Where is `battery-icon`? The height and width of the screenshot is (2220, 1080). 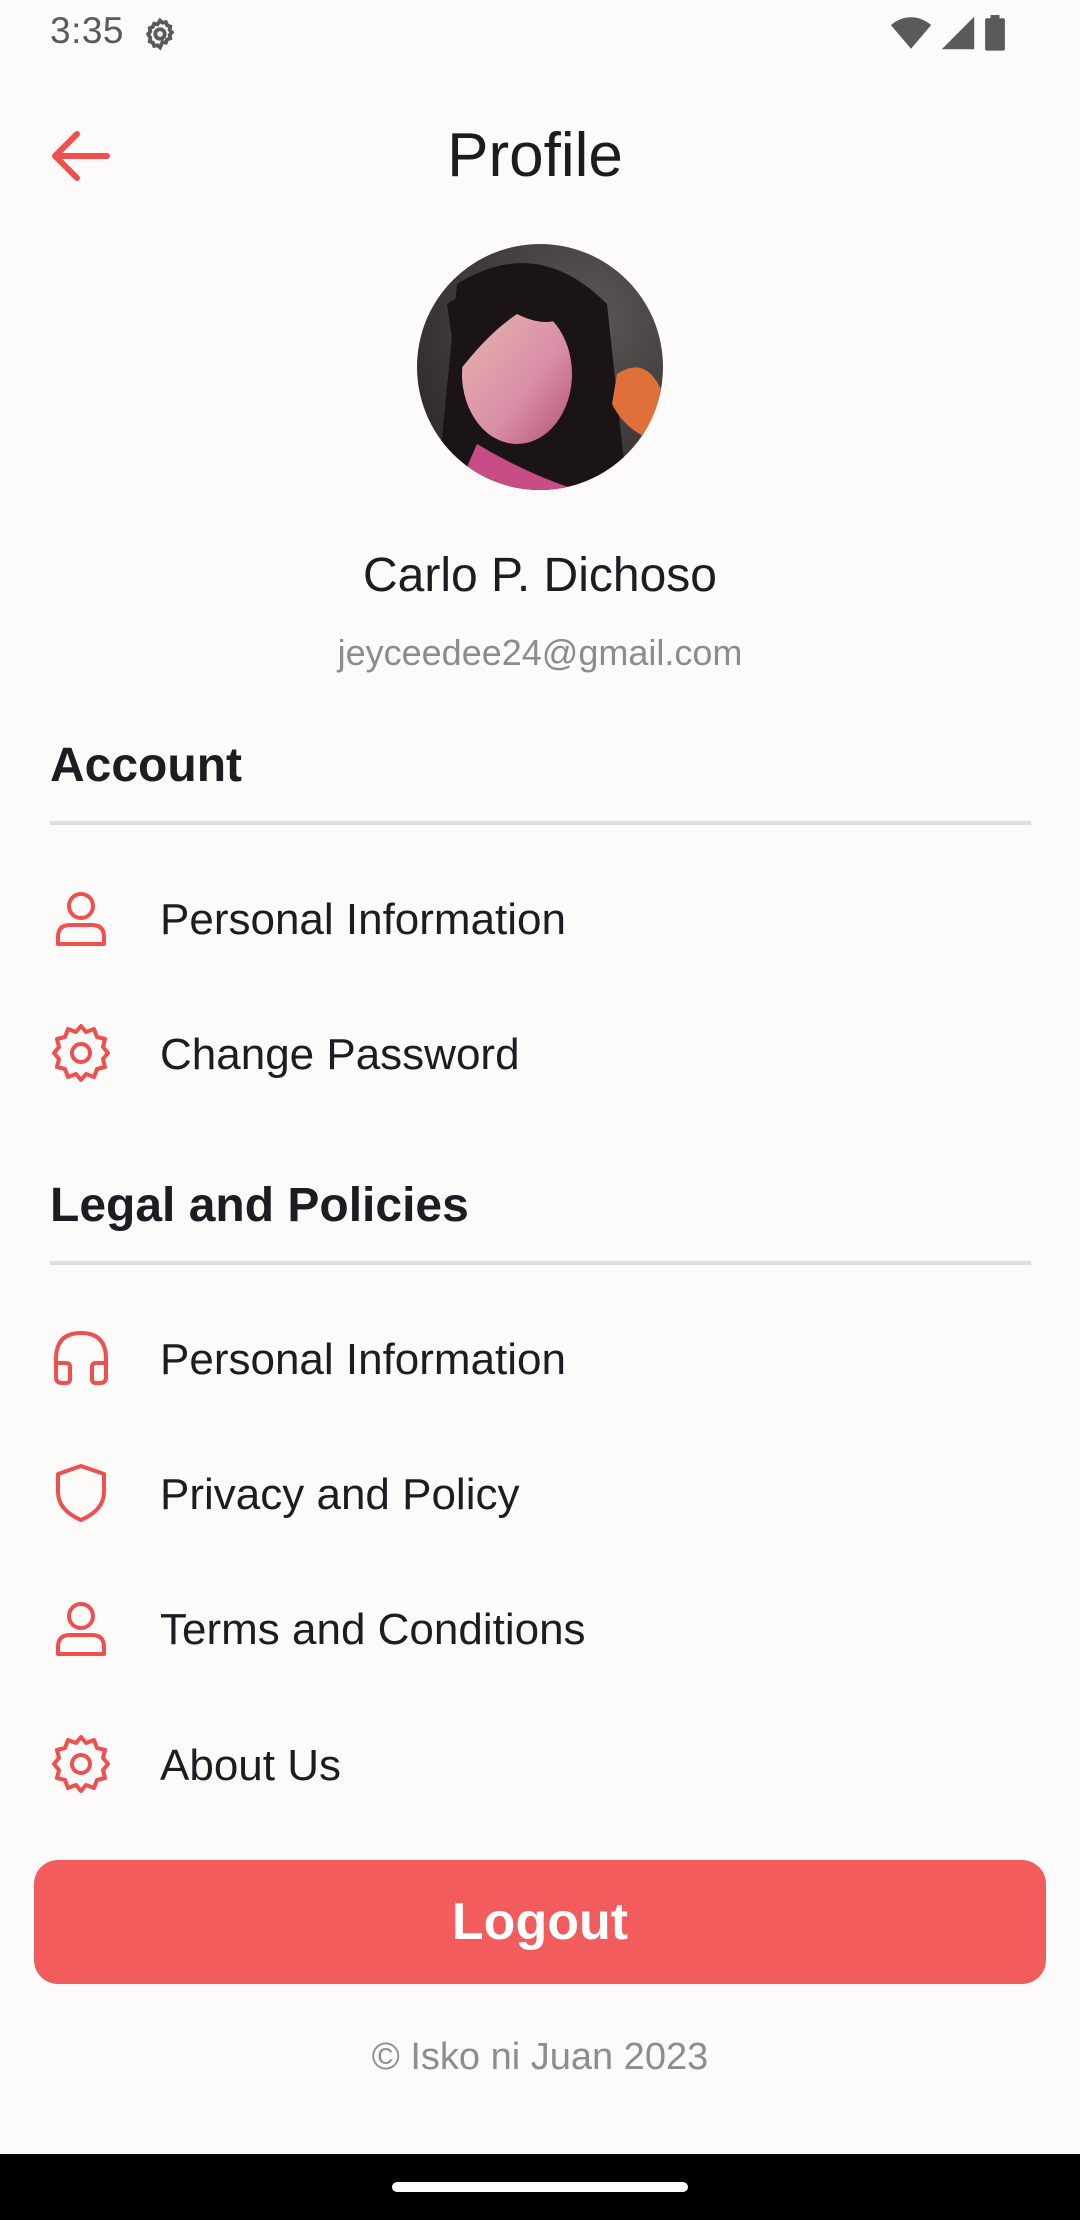
battery-icon is located at coordinates (995, 33).